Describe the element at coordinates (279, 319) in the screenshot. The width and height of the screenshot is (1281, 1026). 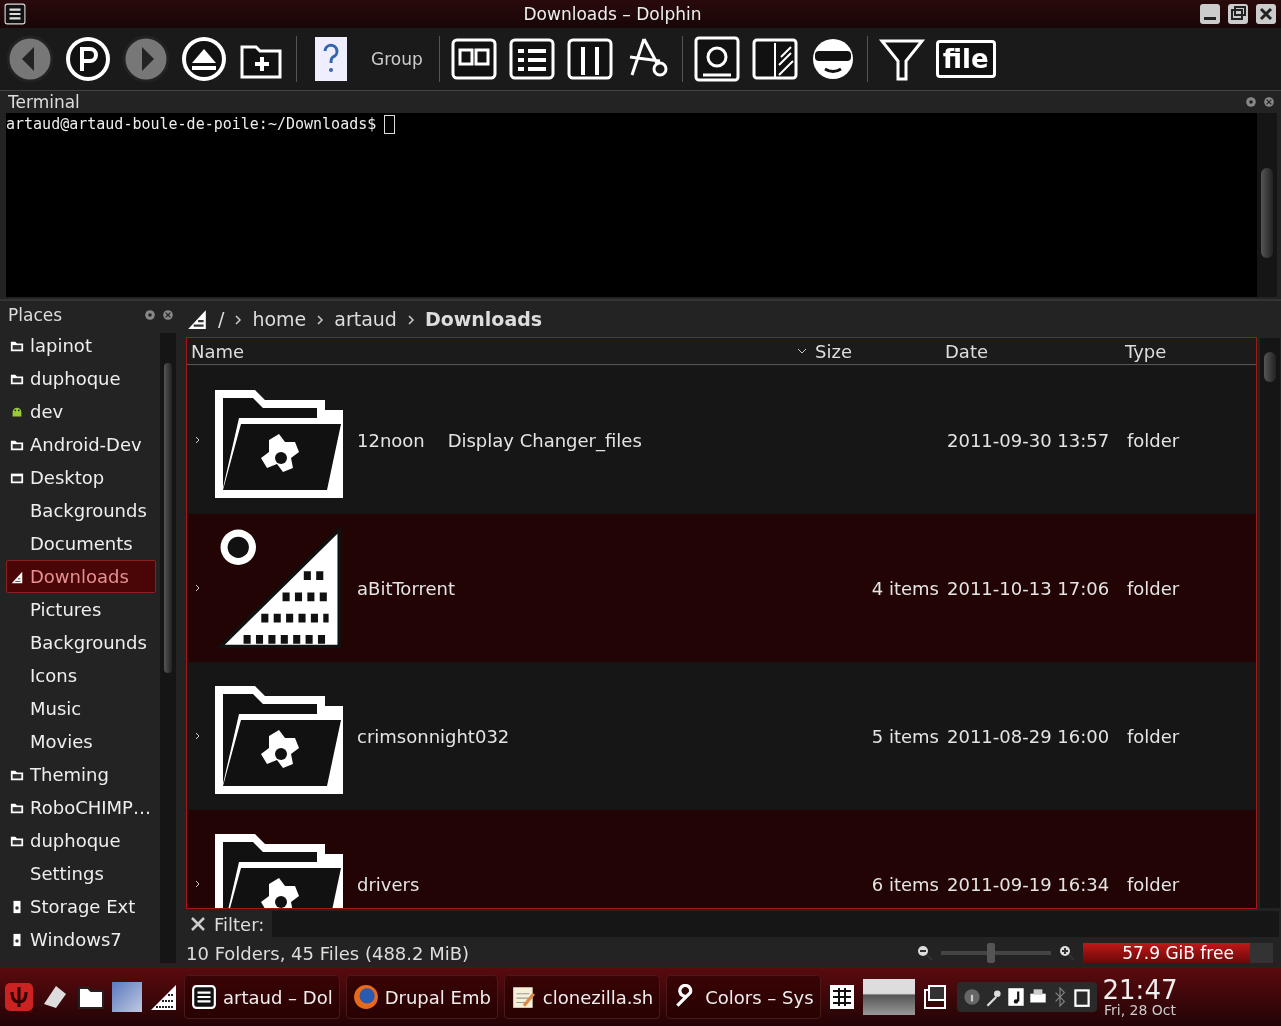
I see `breadcrumb-link: home` at that location.